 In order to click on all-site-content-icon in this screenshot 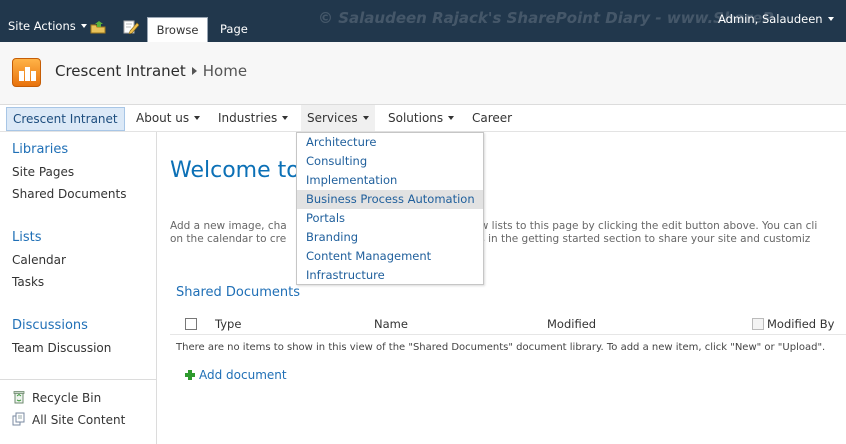, I will do `click(18, 419)`.